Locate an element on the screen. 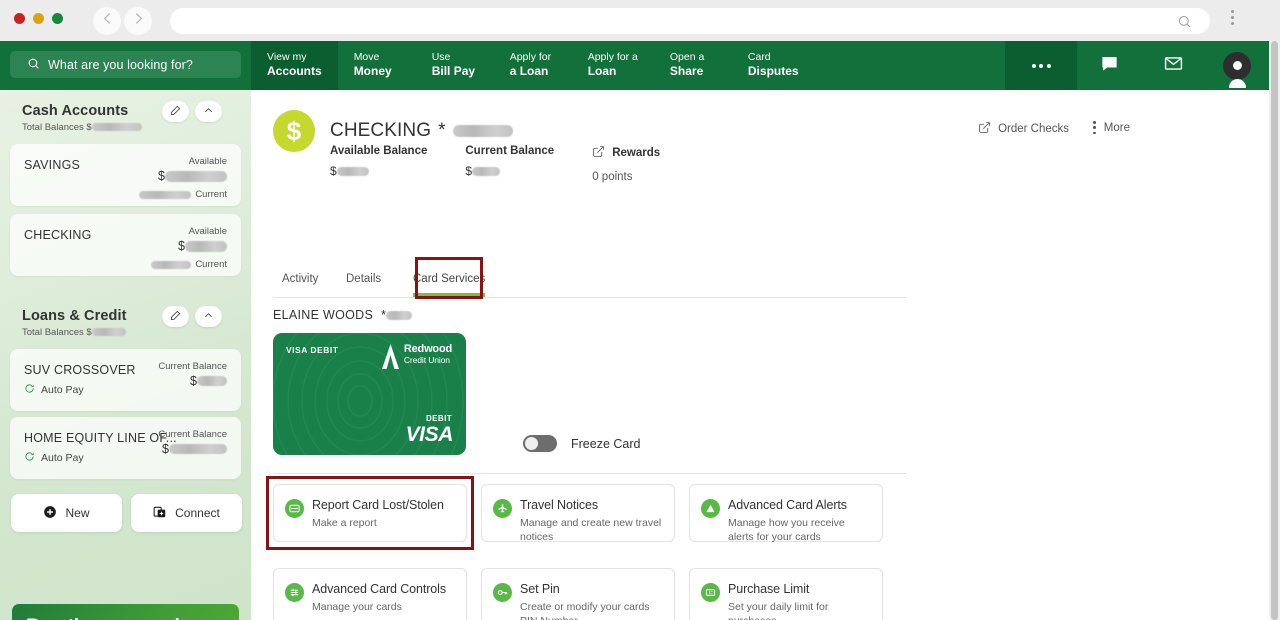 The height and width of the screenshot is (620, 1280). current-balance: Current Balance $ is located at coordinates (509, 164).